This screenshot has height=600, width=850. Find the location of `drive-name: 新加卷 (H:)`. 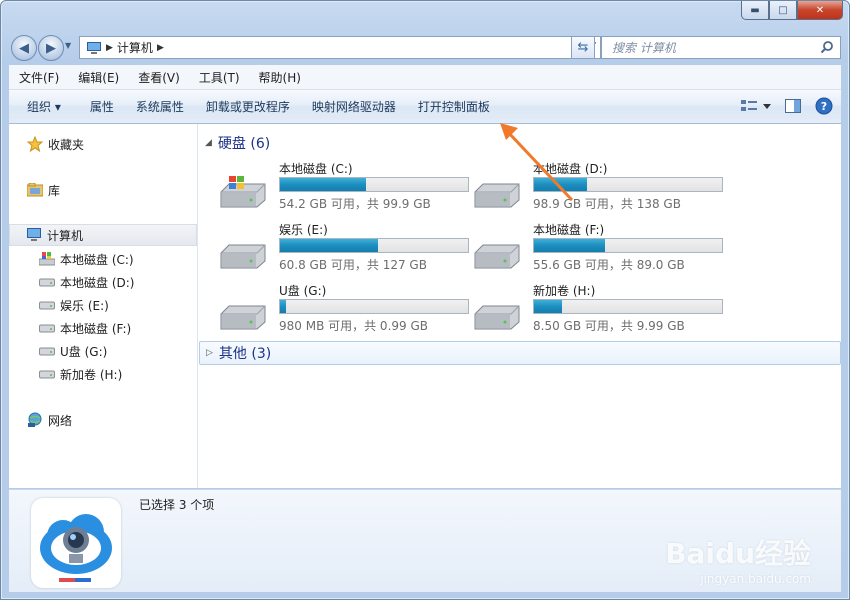

drive-name: 新加卷 (H:) is located at coordinates (564, 291).